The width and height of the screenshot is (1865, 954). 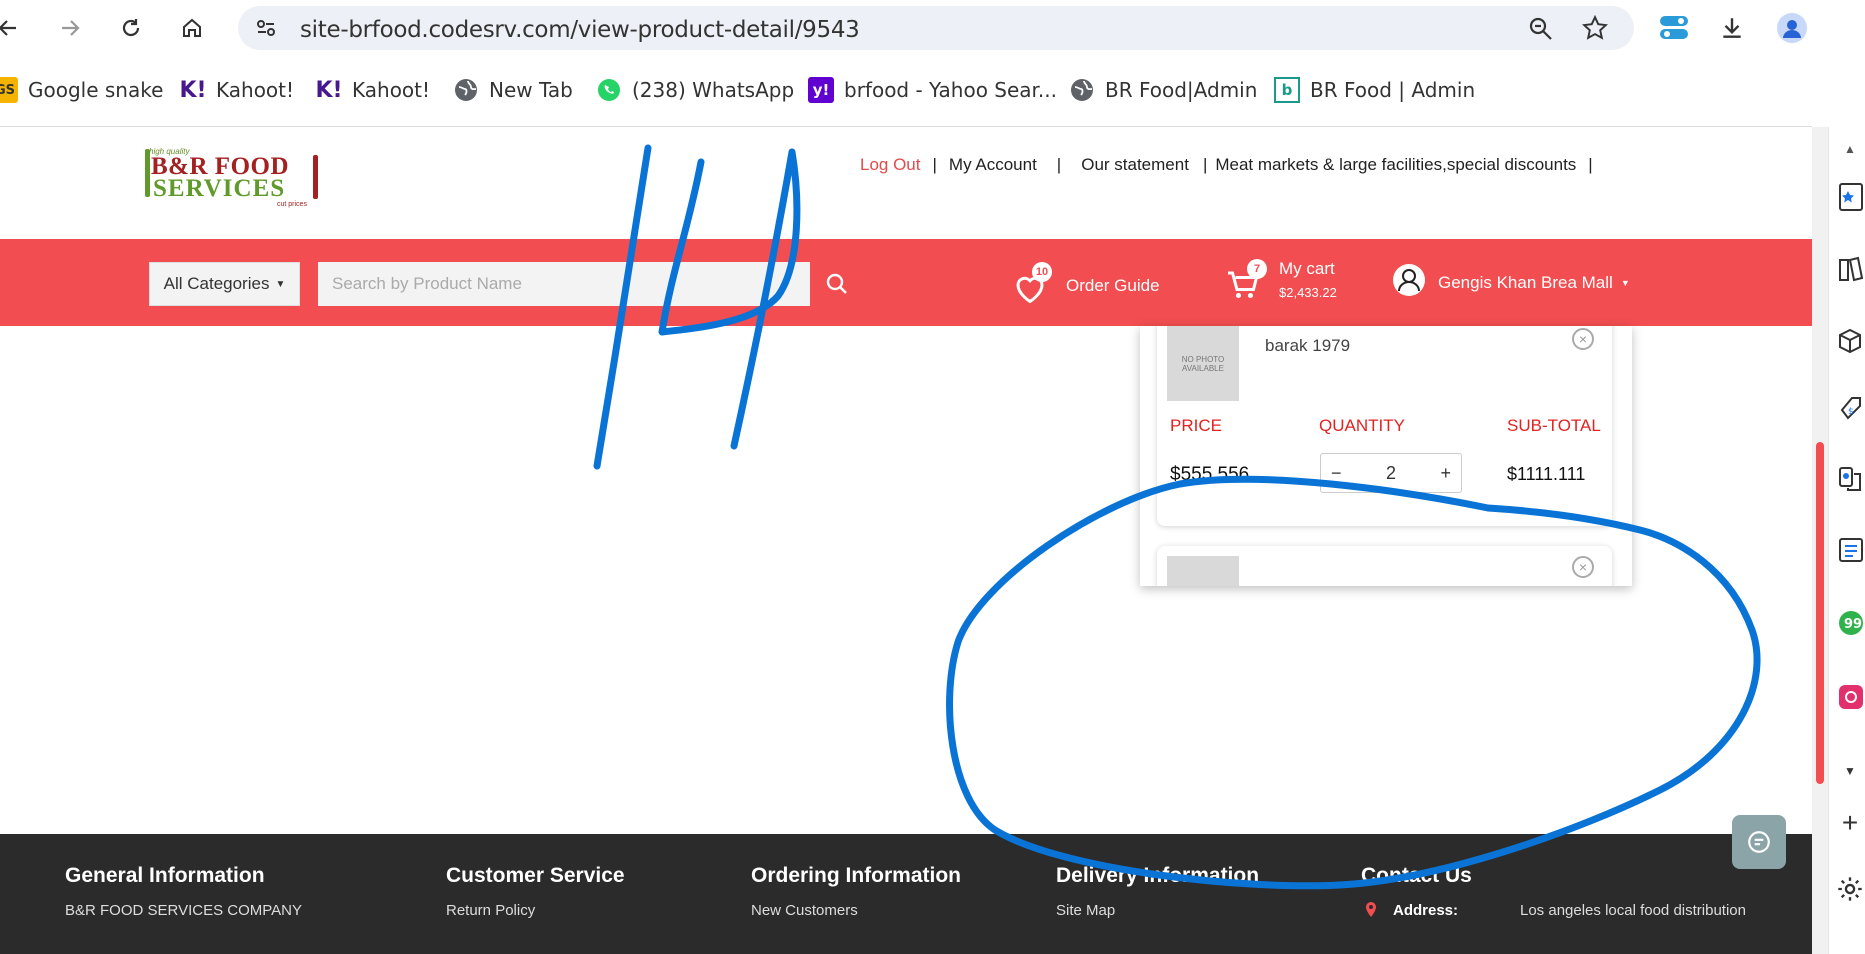 What do you see at coordinates (1257, 269) in the screenshot?
I see `cart-badge: 7` at bounding box center [1257, 269].